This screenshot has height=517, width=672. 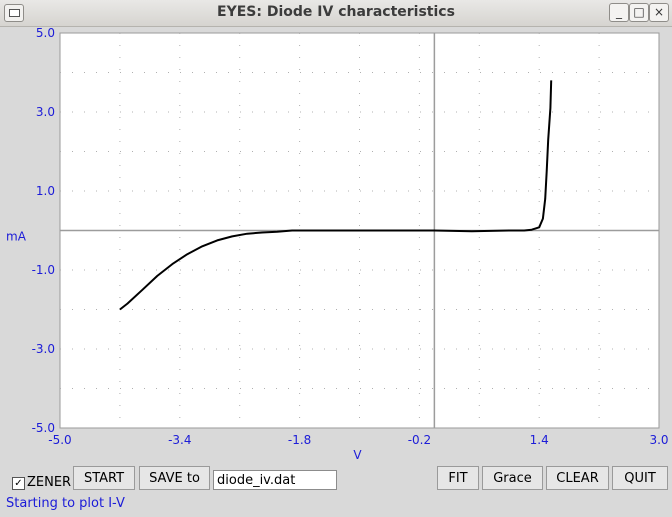 I want to click on zener-checkbox: ✓, so click(x=18, y=483).